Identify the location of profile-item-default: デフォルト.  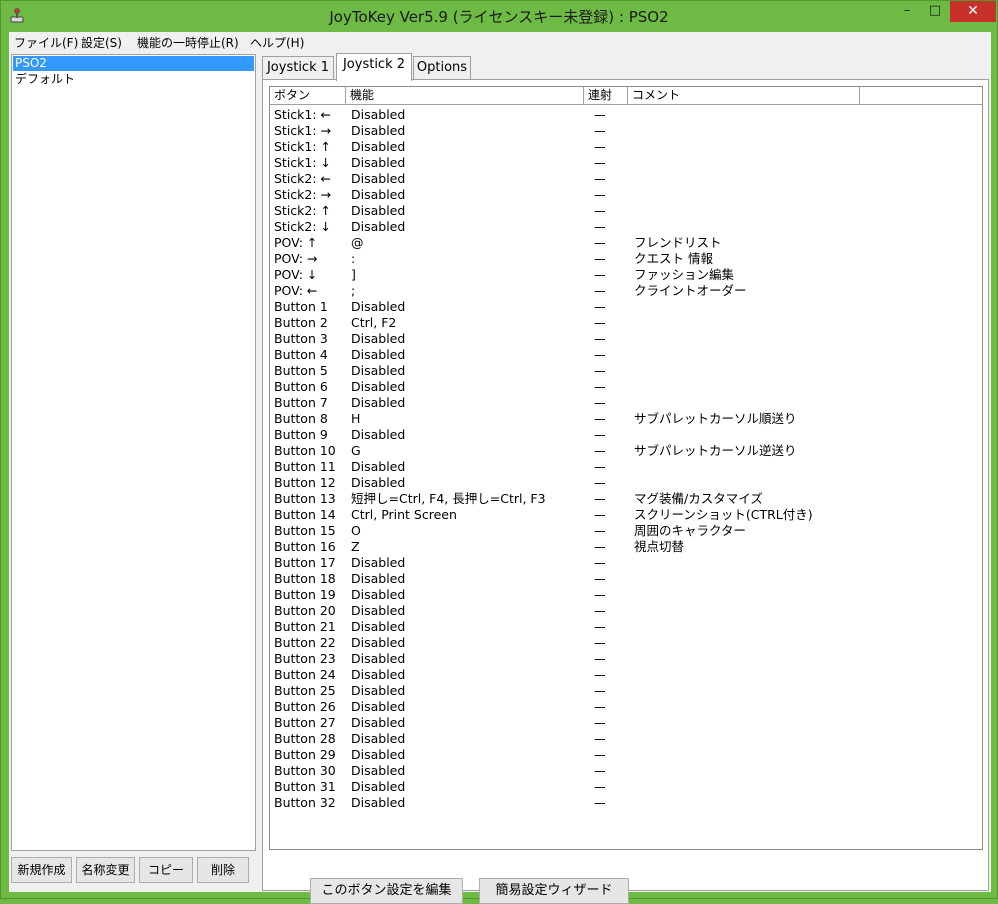
(133, 79).